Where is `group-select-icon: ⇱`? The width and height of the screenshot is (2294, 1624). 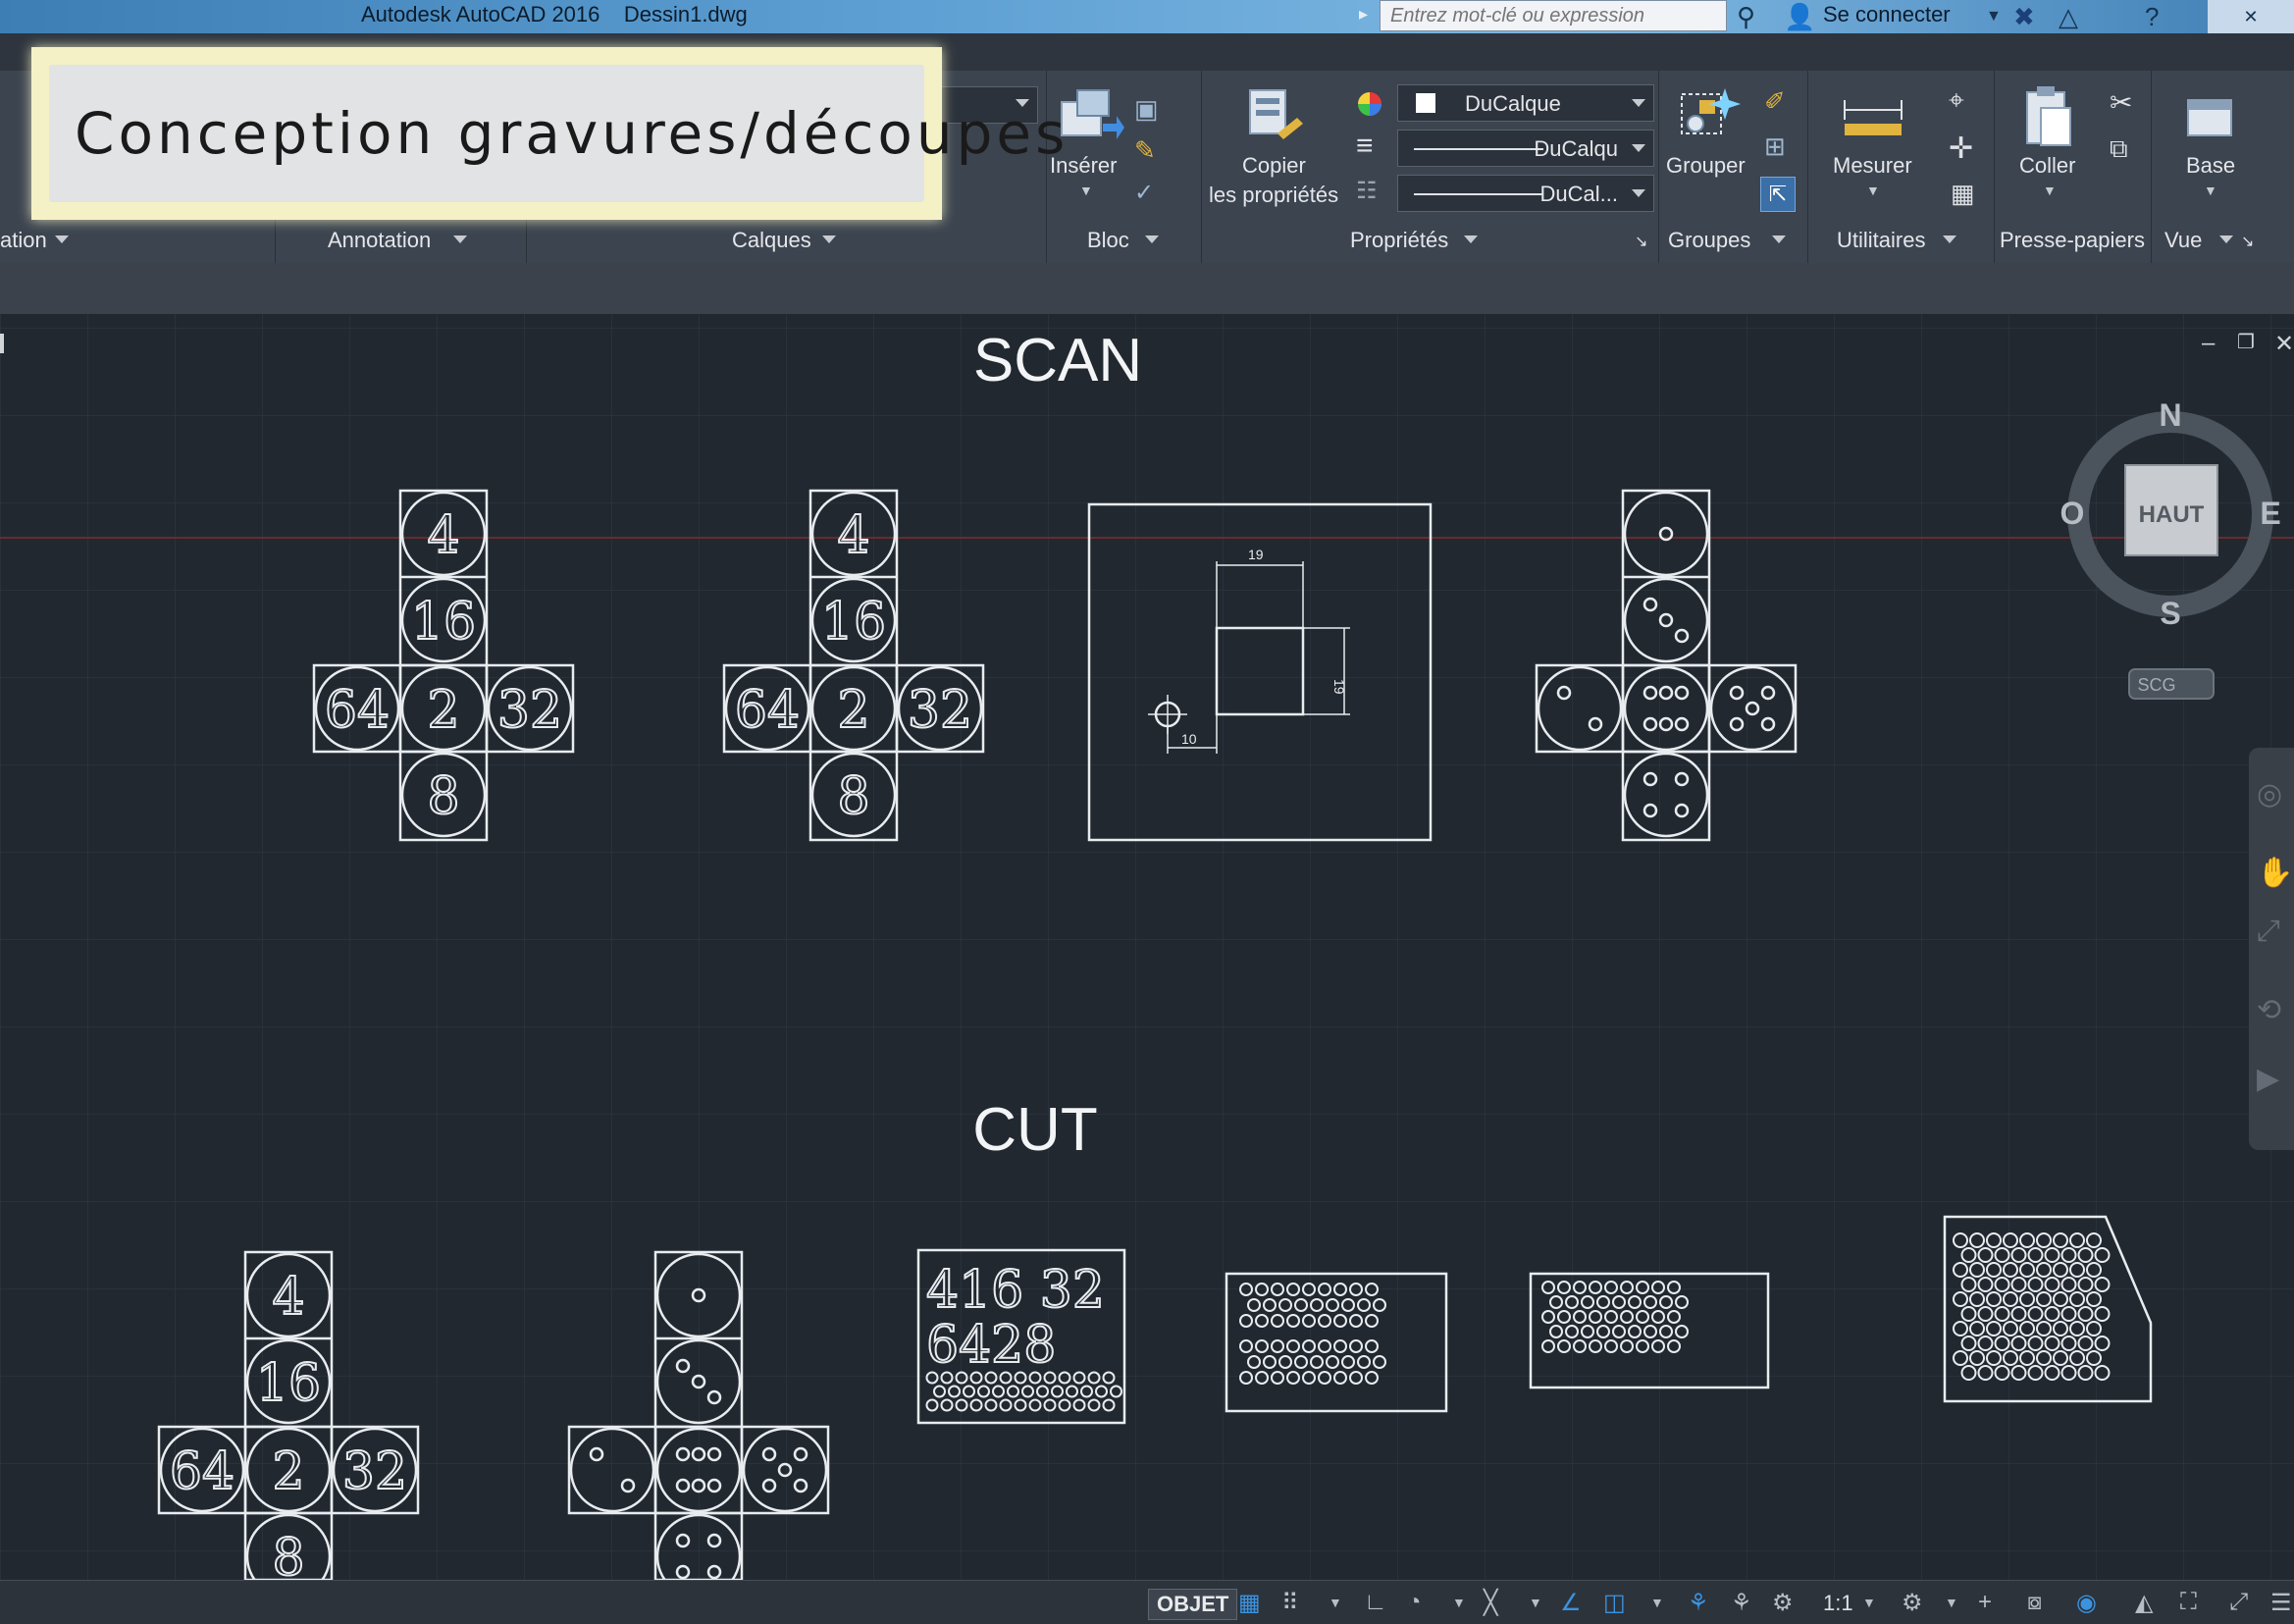 group-select-icon: ⇱ is located at coordinates (1778, 194).